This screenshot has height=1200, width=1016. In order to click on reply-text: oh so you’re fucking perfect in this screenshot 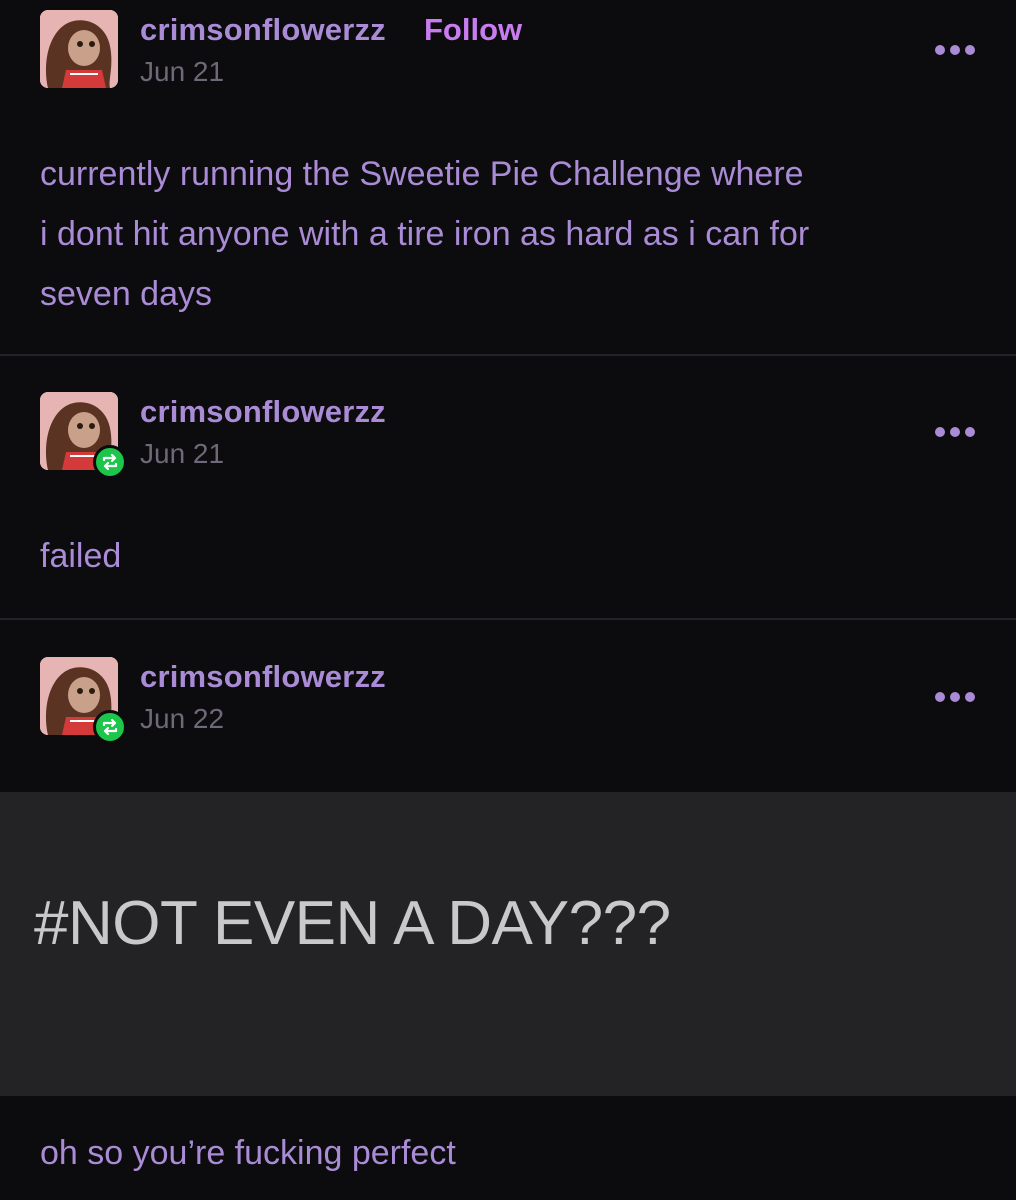, I will do `click(248, 1153)`.